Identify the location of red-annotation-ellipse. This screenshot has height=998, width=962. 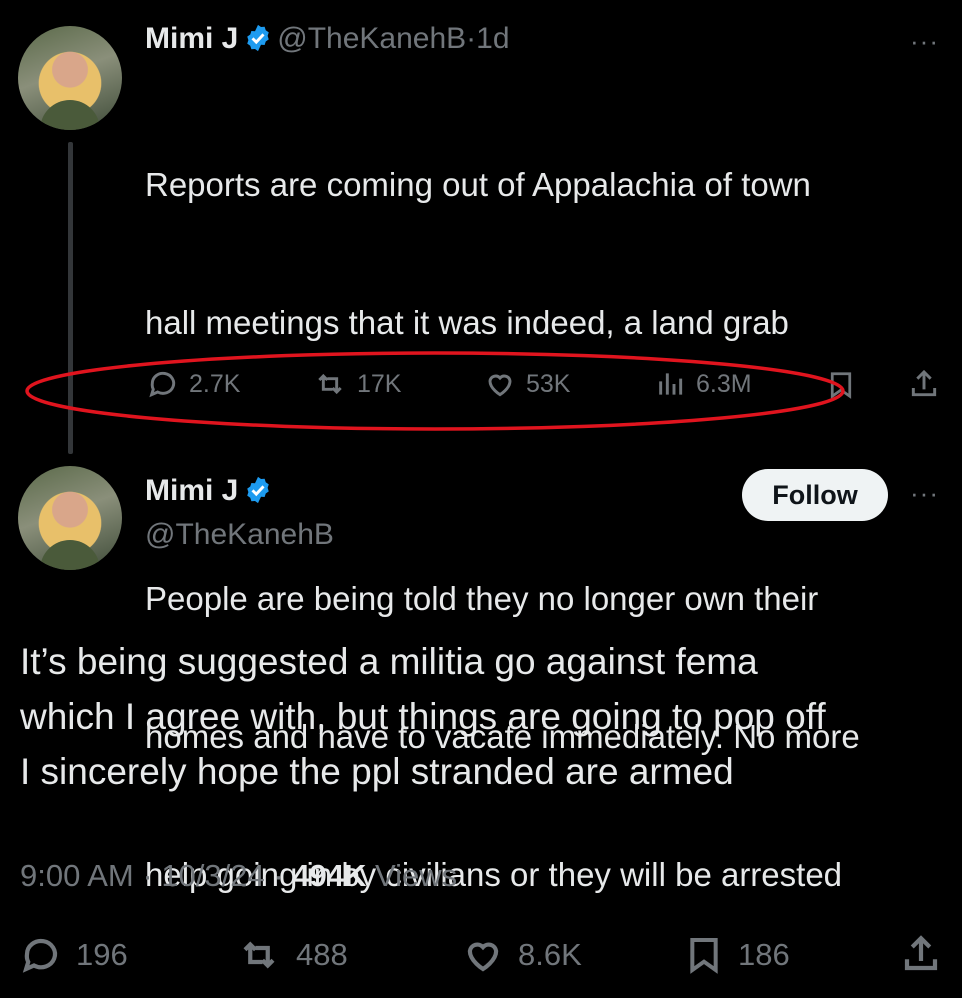
(435, 391).